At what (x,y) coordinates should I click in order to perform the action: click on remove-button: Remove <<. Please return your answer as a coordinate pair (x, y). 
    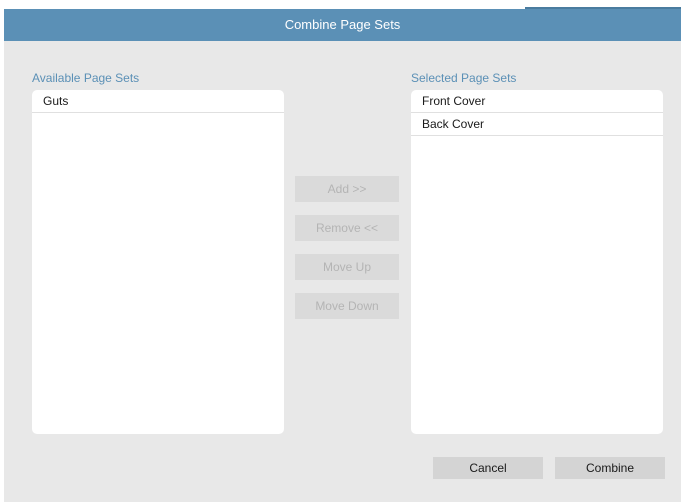
    Looking at the image, I should click on (347, 228).